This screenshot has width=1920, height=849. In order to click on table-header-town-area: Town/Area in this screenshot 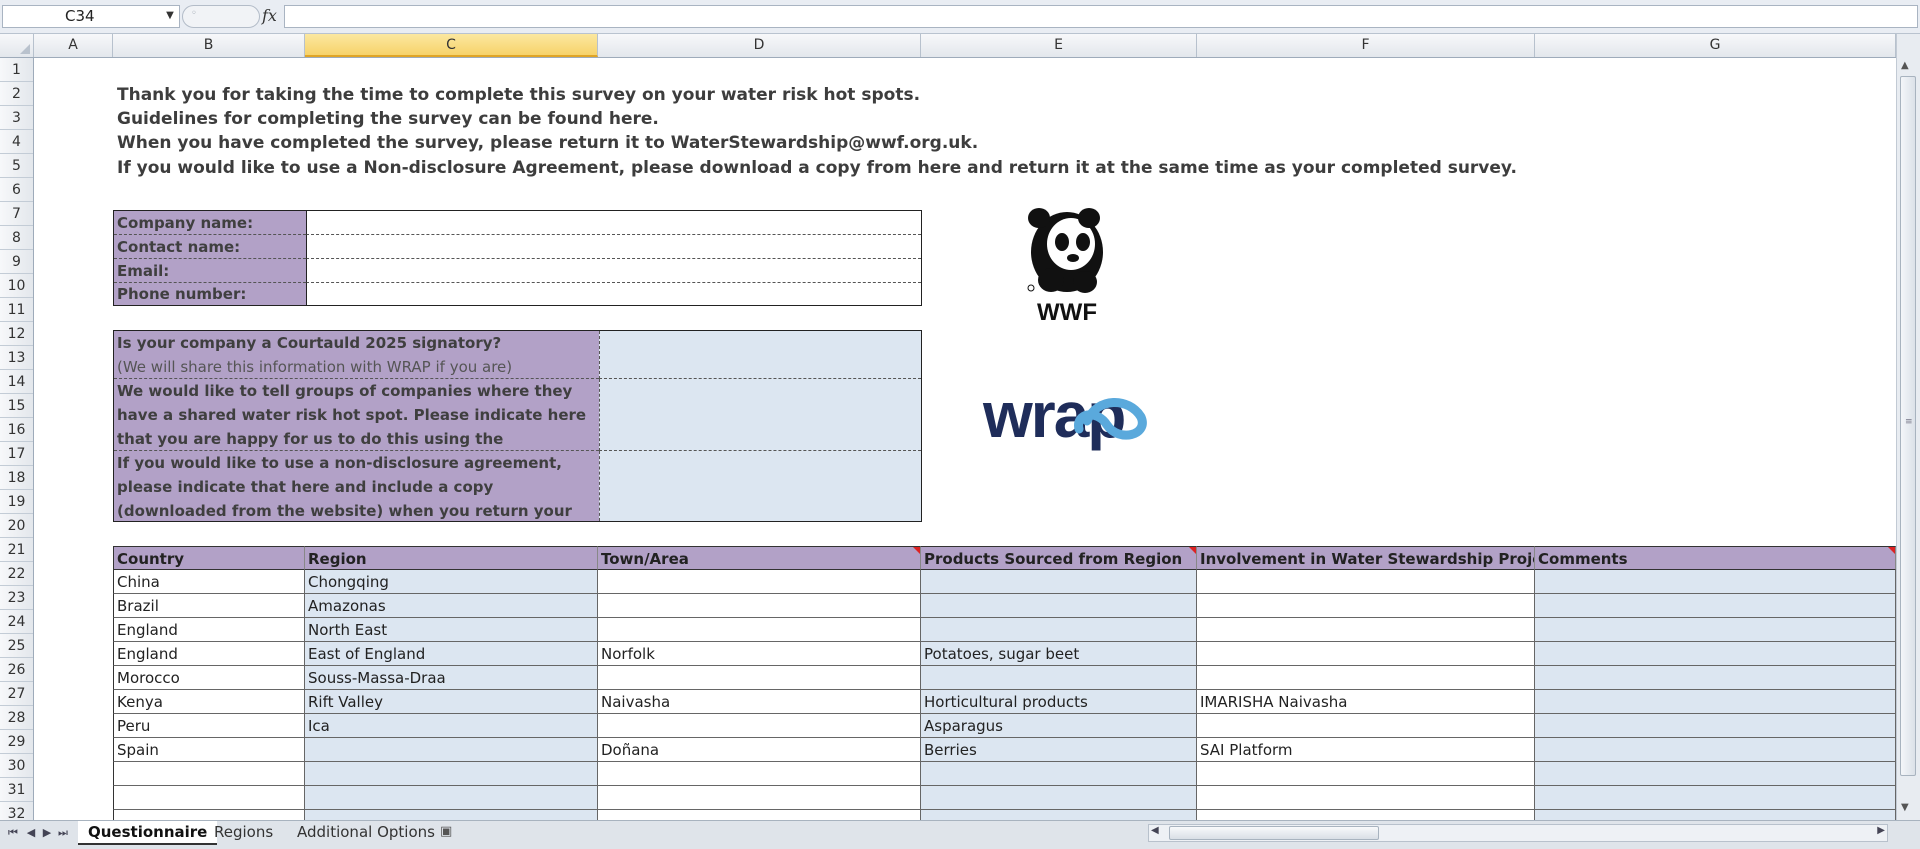, I will do `click(759, 558)`.